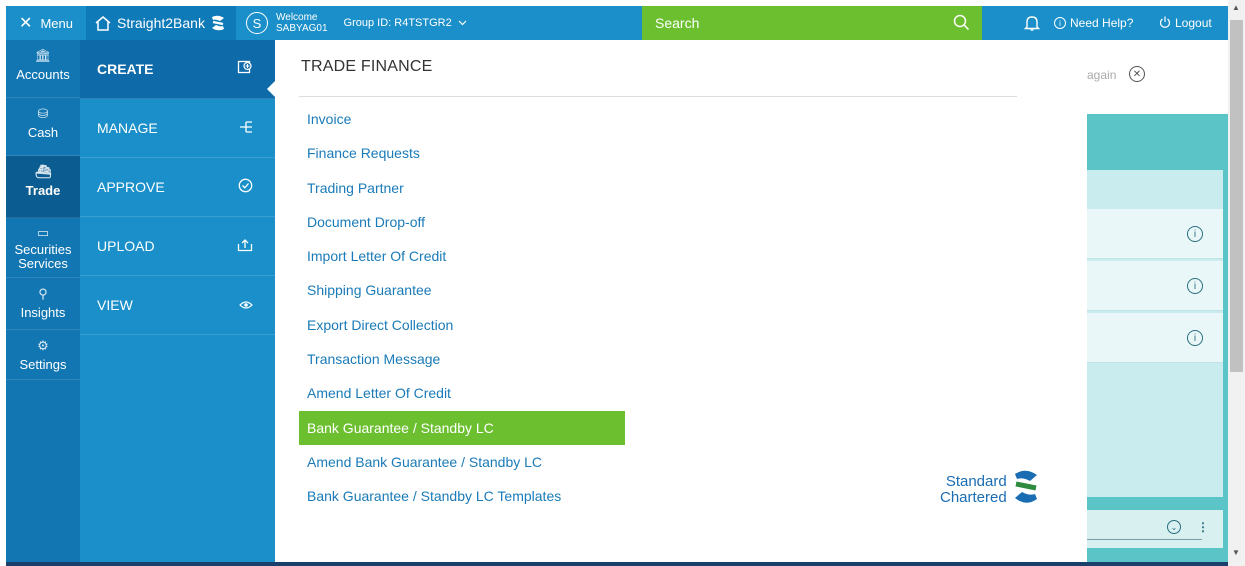 The height and width of the screenshot is (566, 1245). I want to click on nav-item-settings: ⚙ Settings, so click(43, 355).